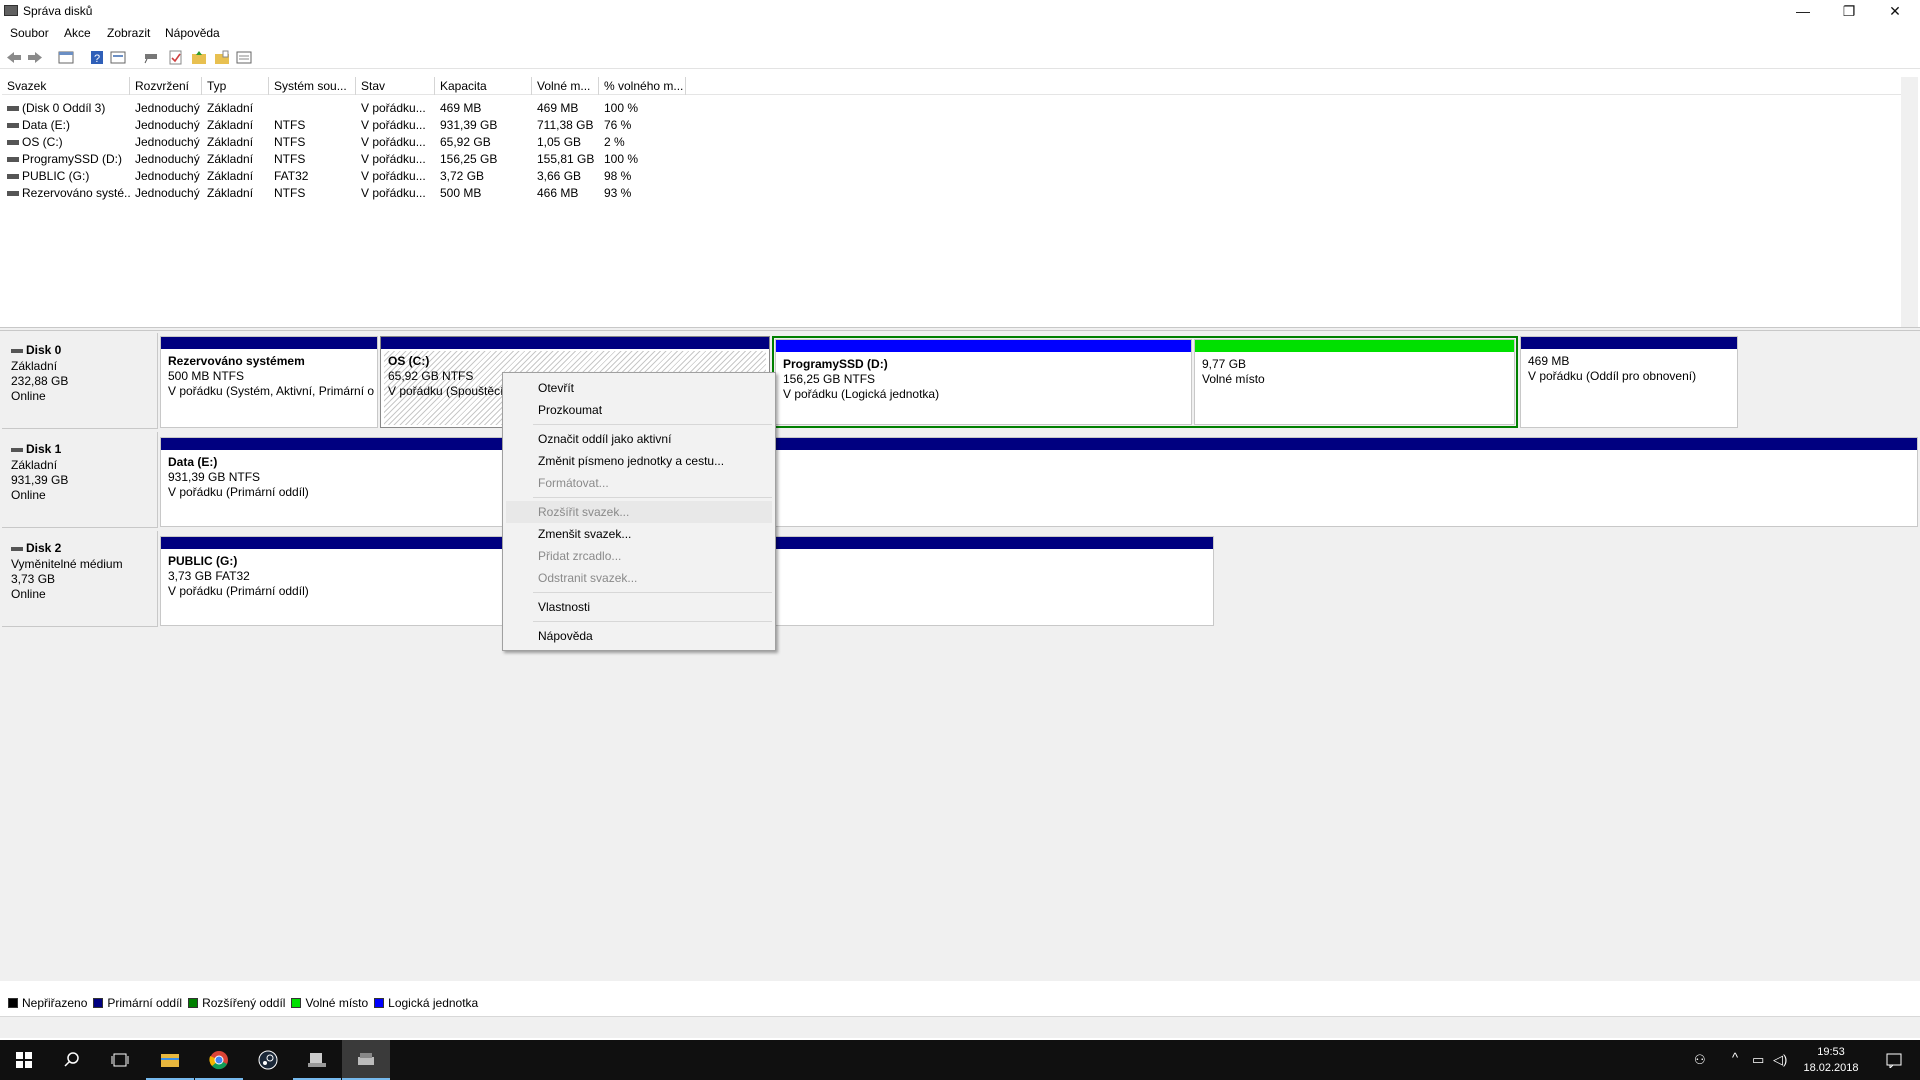 The height and width of the screenshot is (1080, 1920). Describe the element at coordinates (166, 86) in the screenshot. I see `col-rozvrzeni: Rozvržení` at that location.